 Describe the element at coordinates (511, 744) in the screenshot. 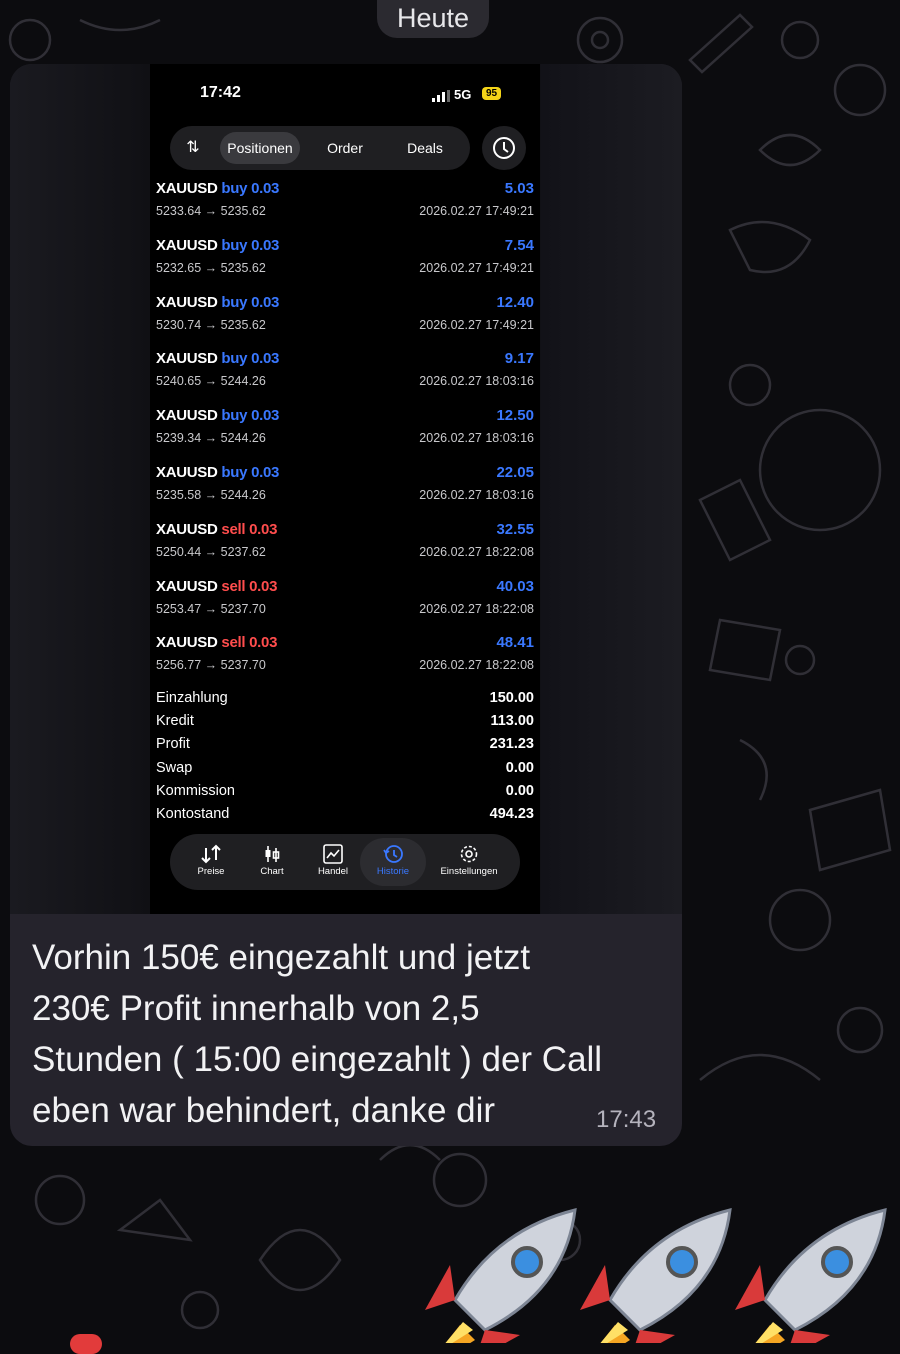

I see `summary-value: 231.23` at that location.